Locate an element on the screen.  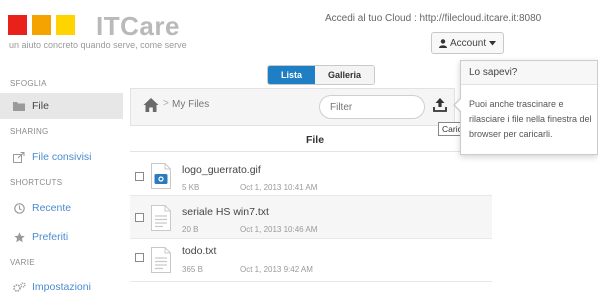
file-name: logo_guerrato.gif is located at coordinates (221, 170).